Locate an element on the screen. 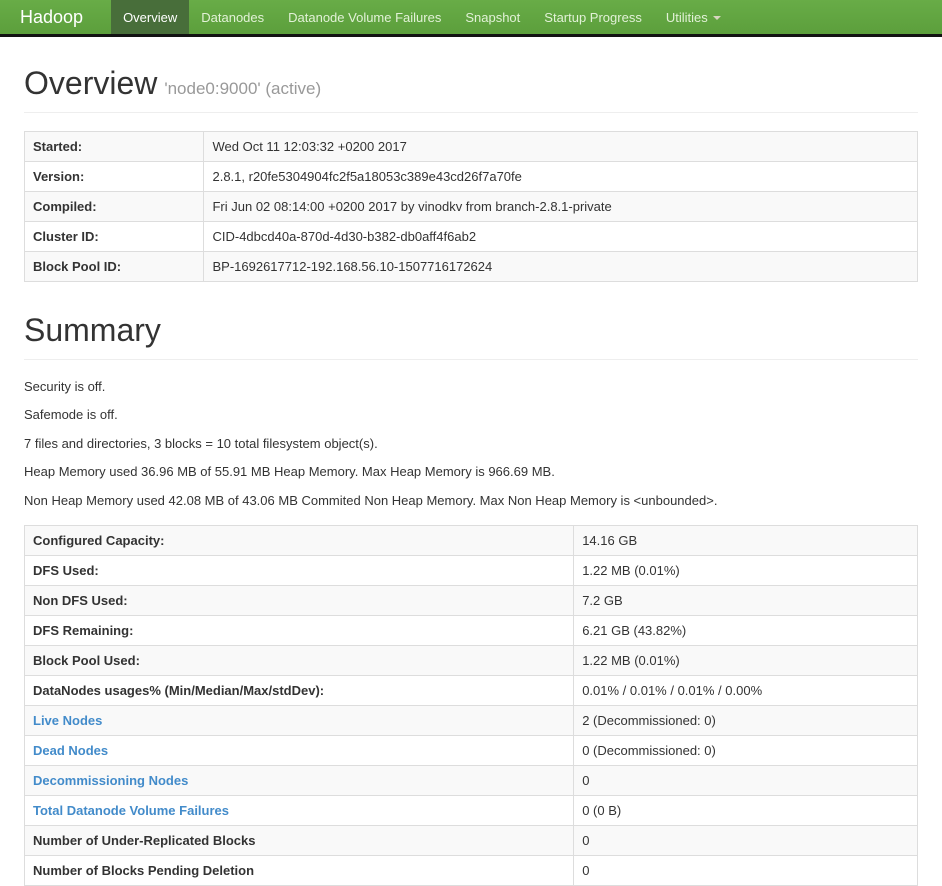 Image resolution: width=942 pixels, height=886 pixels. row-label-total-datanode-volume-failures: Total Datanode Volume Failures is located at coordinates (299, 811).